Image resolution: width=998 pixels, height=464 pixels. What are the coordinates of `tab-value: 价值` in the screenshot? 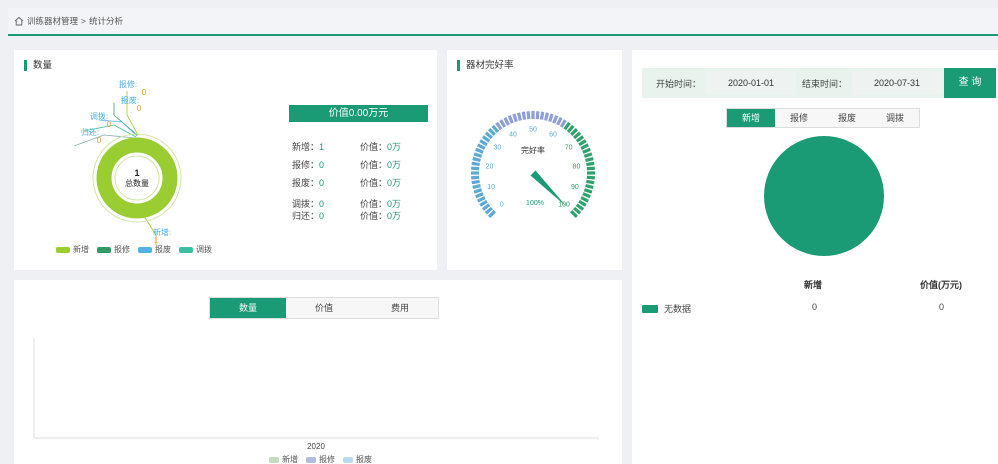 It's located at (324, 308).